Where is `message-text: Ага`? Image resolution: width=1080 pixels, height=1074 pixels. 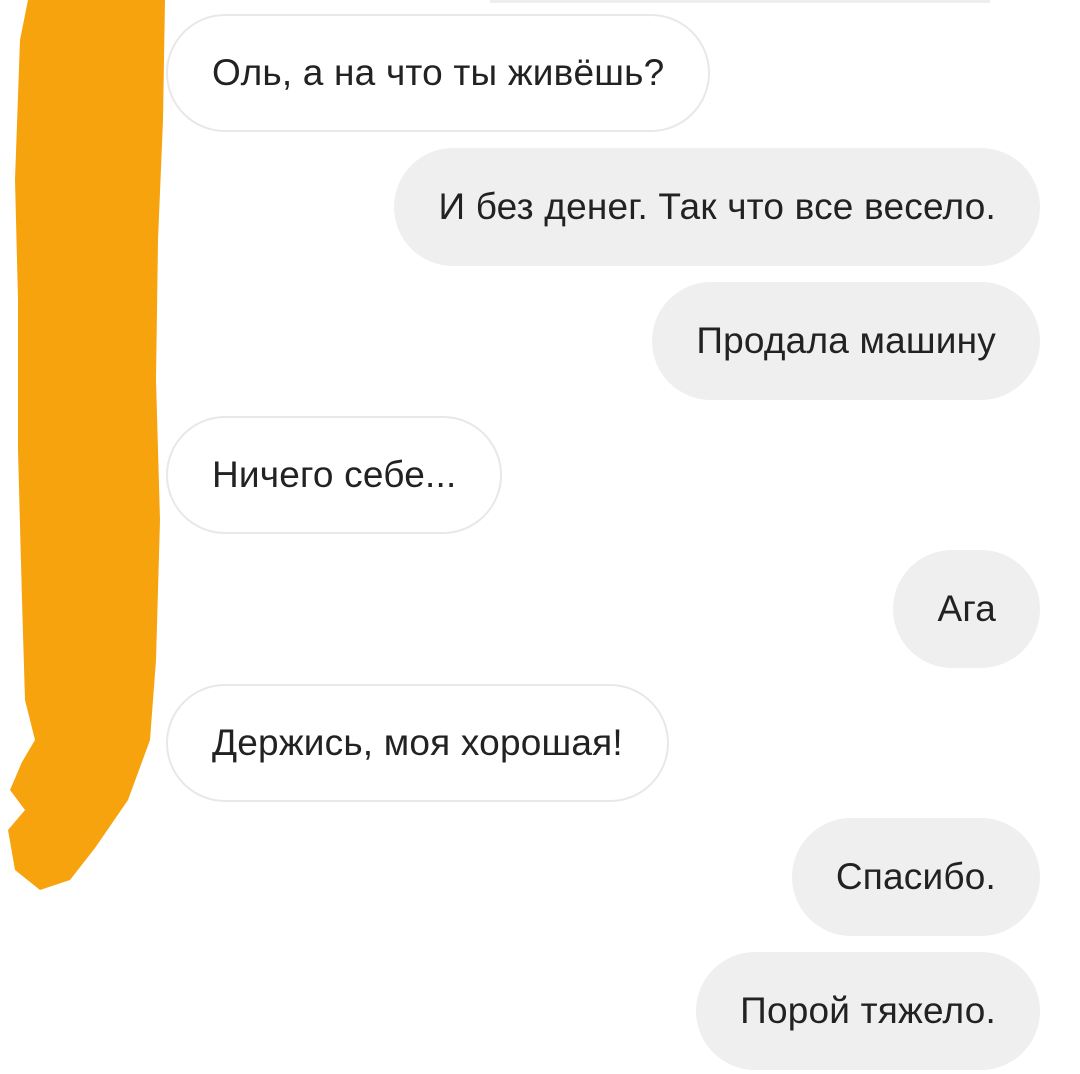 message-text: Ага is located at coordinates (966, 608).